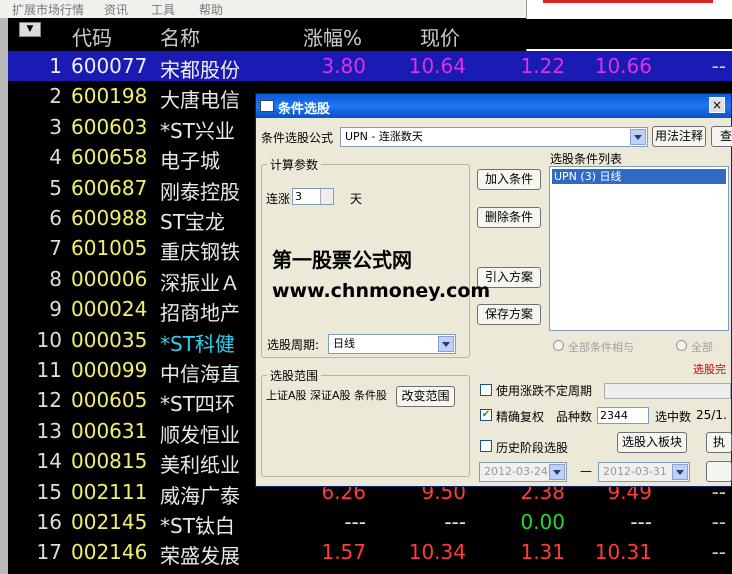 The image size is (732, 574). What do you see at coordinates (332, 36) in the screenshot?
I see `col-header-pct: 涨幅%` at bounding box center [332, 36].